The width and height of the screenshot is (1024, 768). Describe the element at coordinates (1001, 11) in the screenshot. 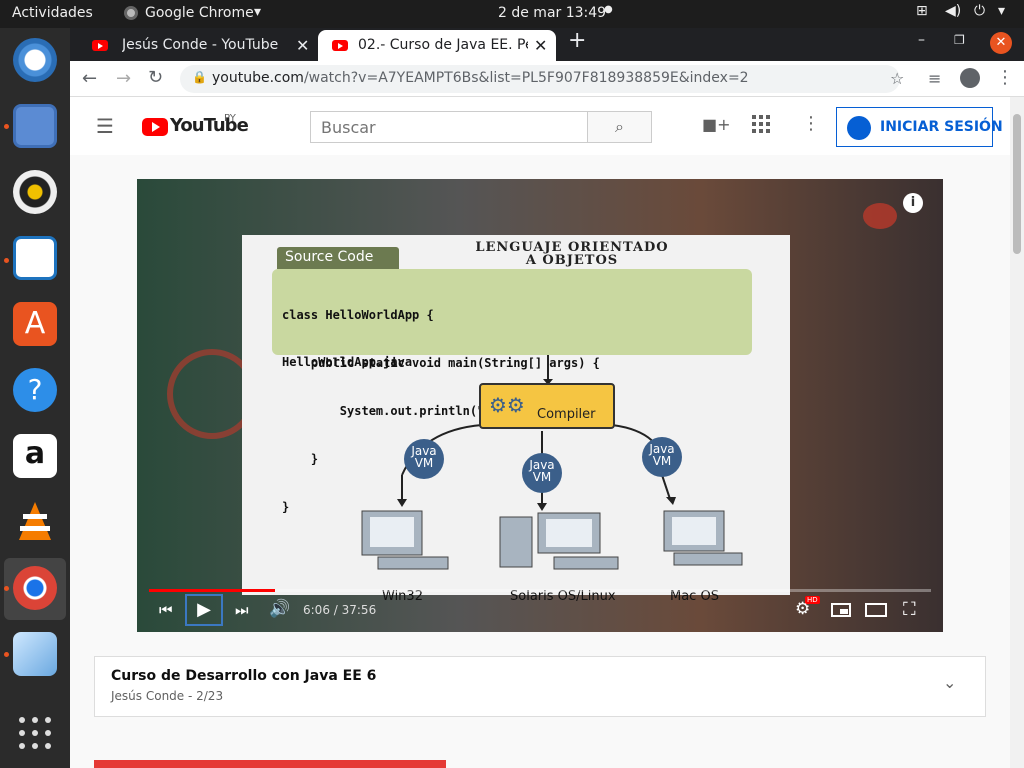

I see `system-menu-chevron-icon: ▾` at that location.